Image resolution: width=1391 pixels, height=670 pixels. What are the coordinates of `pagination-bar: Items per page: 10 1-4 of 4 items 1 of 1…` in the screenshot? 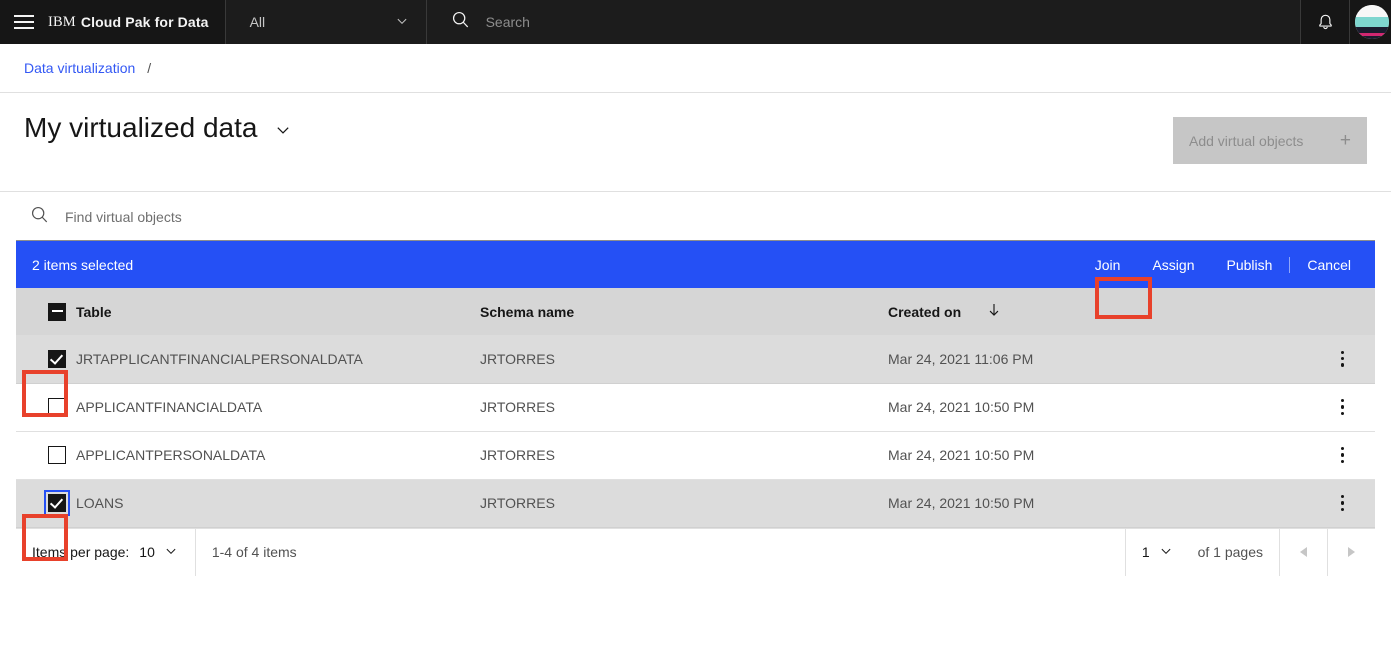 It's located at (695, 551).